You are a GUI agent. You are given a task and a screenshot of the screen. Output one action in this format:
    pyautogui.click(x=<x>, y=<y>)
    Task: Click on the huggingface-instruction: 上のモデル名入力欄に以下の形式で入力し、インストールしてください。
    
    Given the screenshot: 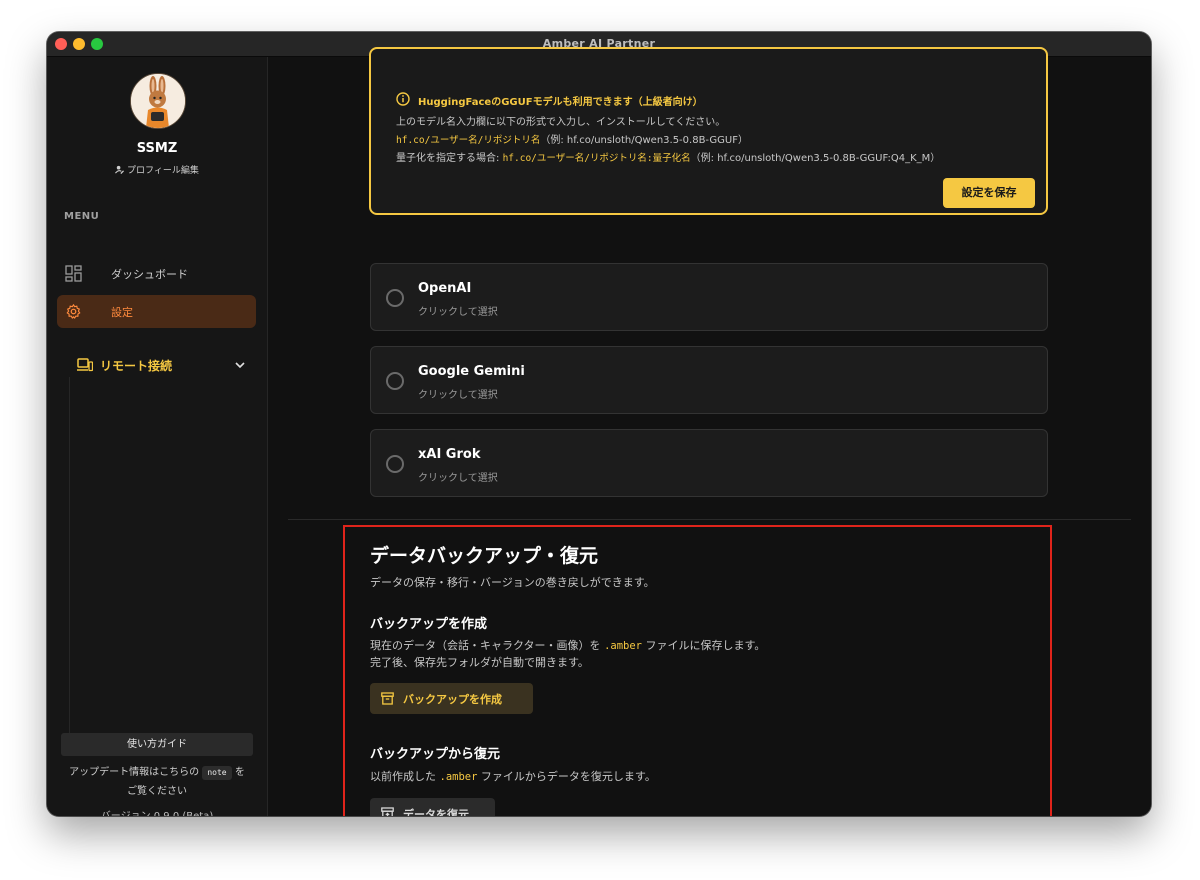 What is the action you would take?
    pyautogui.click(x=561, y=122)
    